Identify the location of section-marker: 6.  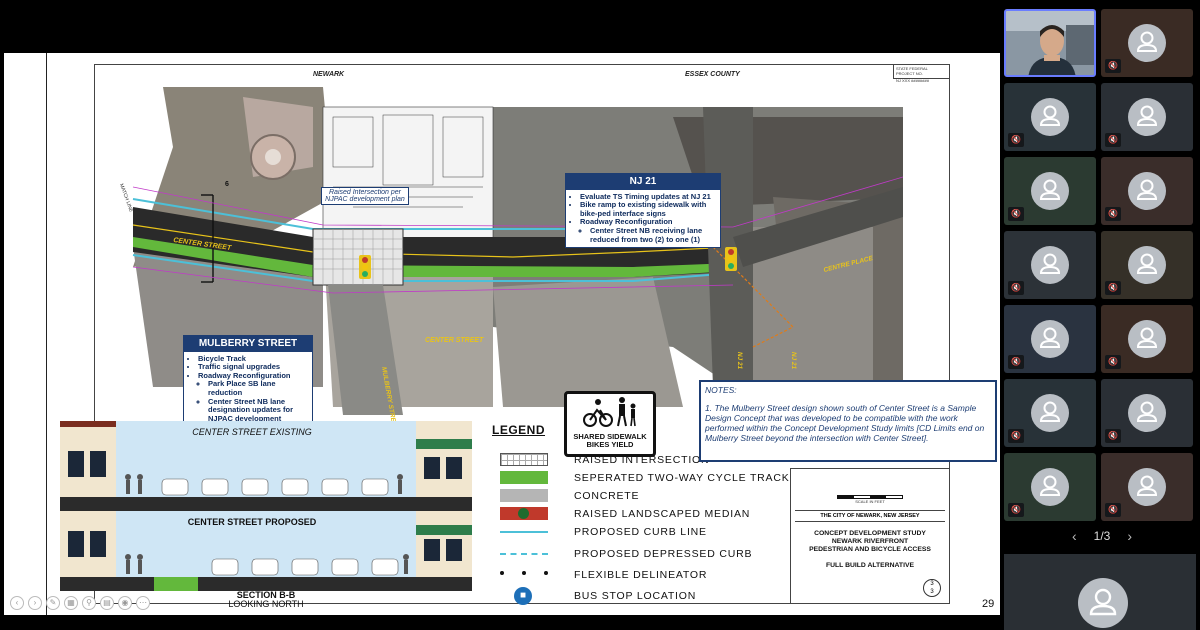
(227, 184).